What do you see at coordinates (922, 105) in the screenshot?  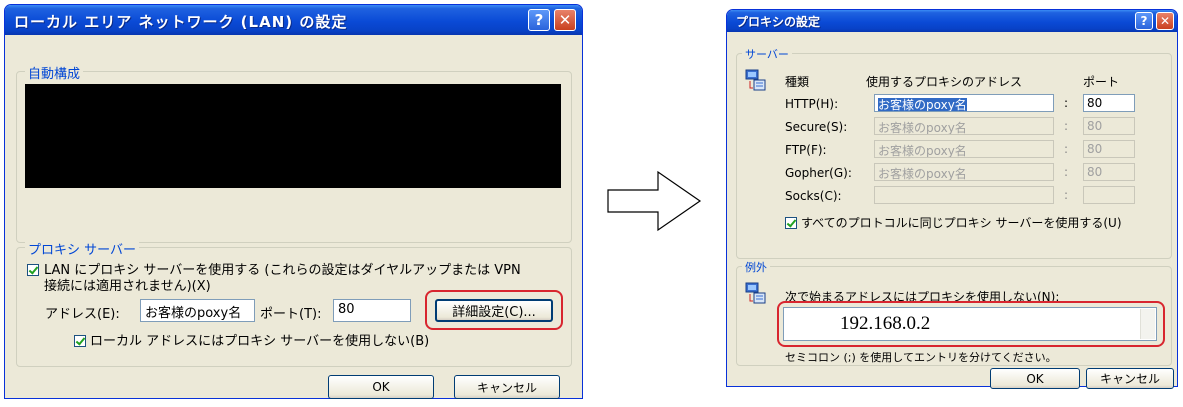 I see `http-address-selection: お客様のpoxy名` at bounding box center [922, 105].